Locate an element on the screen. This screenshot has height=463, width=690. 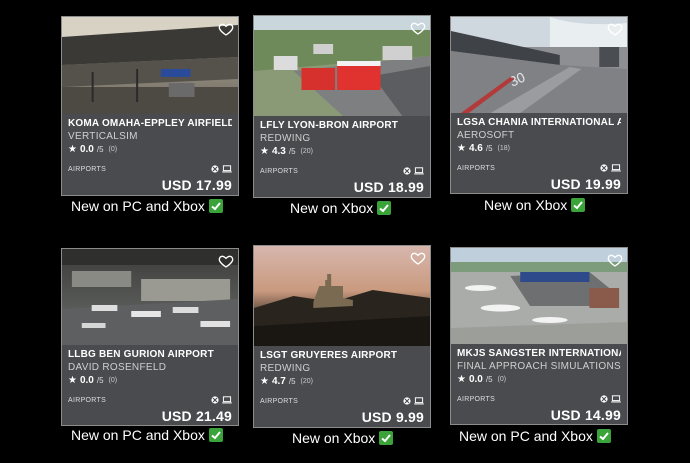
product-price: USD 14.99 is located at coordinates (585, 415).